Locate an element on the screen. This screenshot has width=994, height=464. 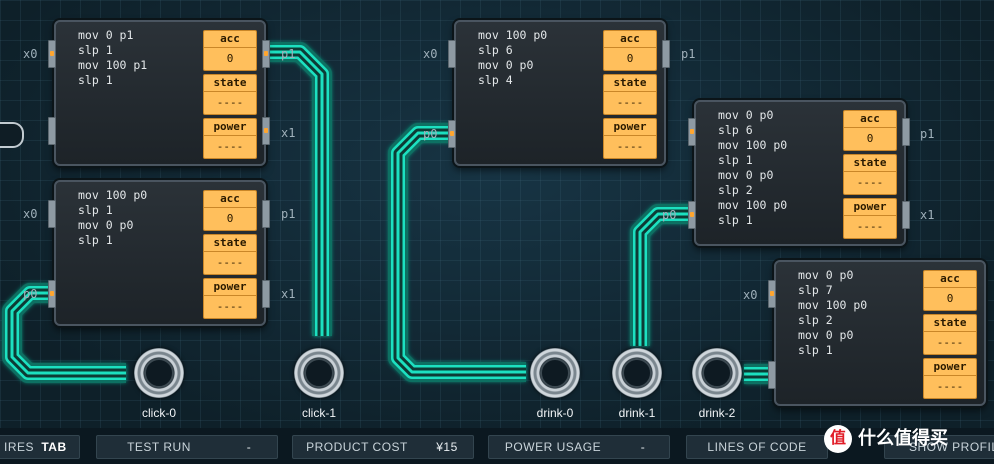
chip-code: mov 100 p0 slp 6 mov 0 p0 slp 4 is located at coordinates (512, 58).